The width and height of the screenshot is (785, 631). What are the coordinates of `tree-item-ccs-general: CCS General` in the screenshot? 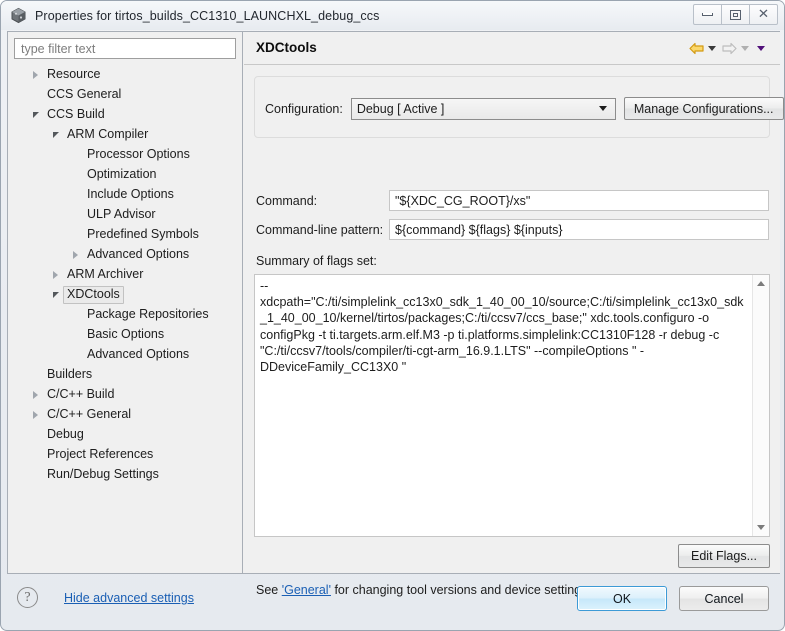 It's located at (125, 95).